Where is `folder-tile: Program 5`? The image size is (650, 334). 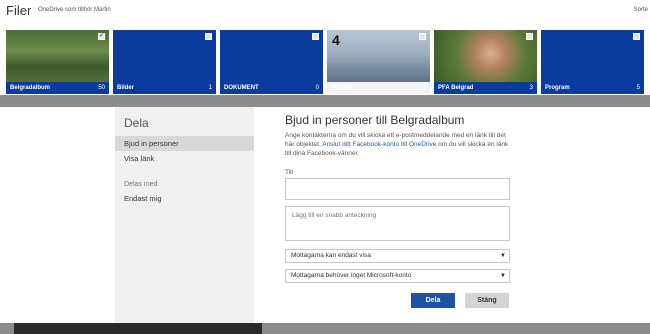 folder-tile: Program 5 is located at coordinates (592, 62).